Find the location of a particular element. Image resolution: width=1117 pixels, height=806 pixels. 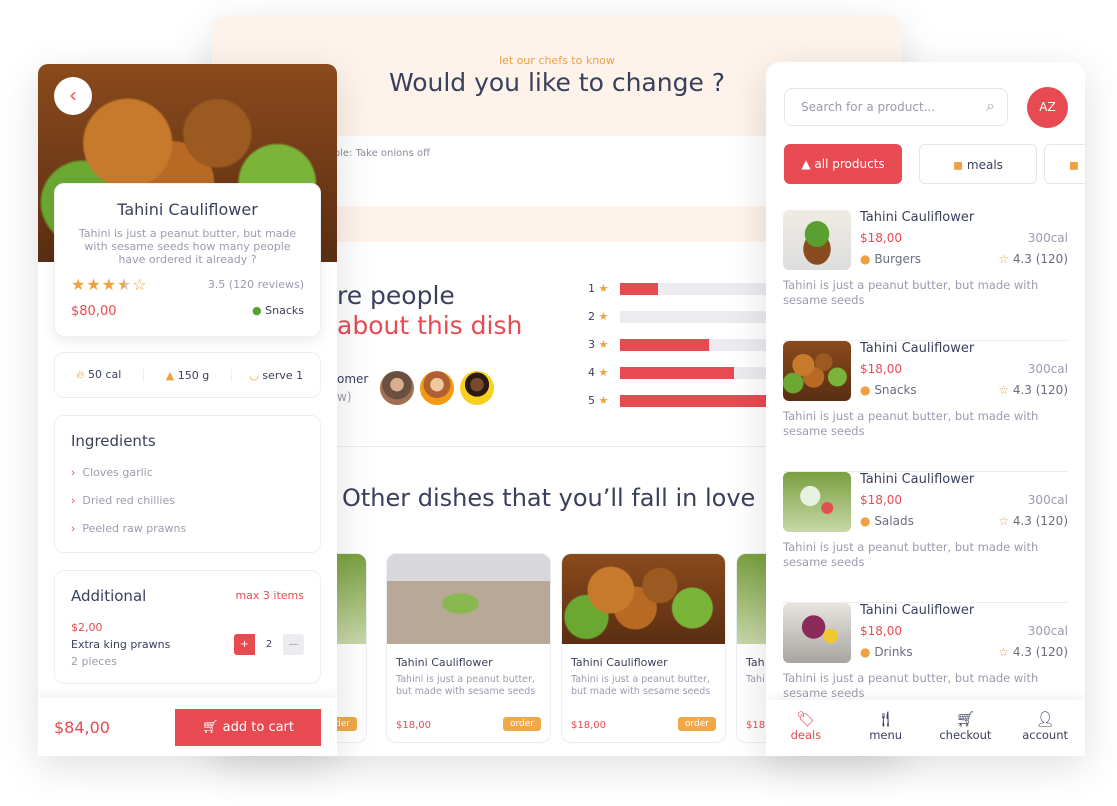

quantity-value: 2 is located at coordinates (269, 644).